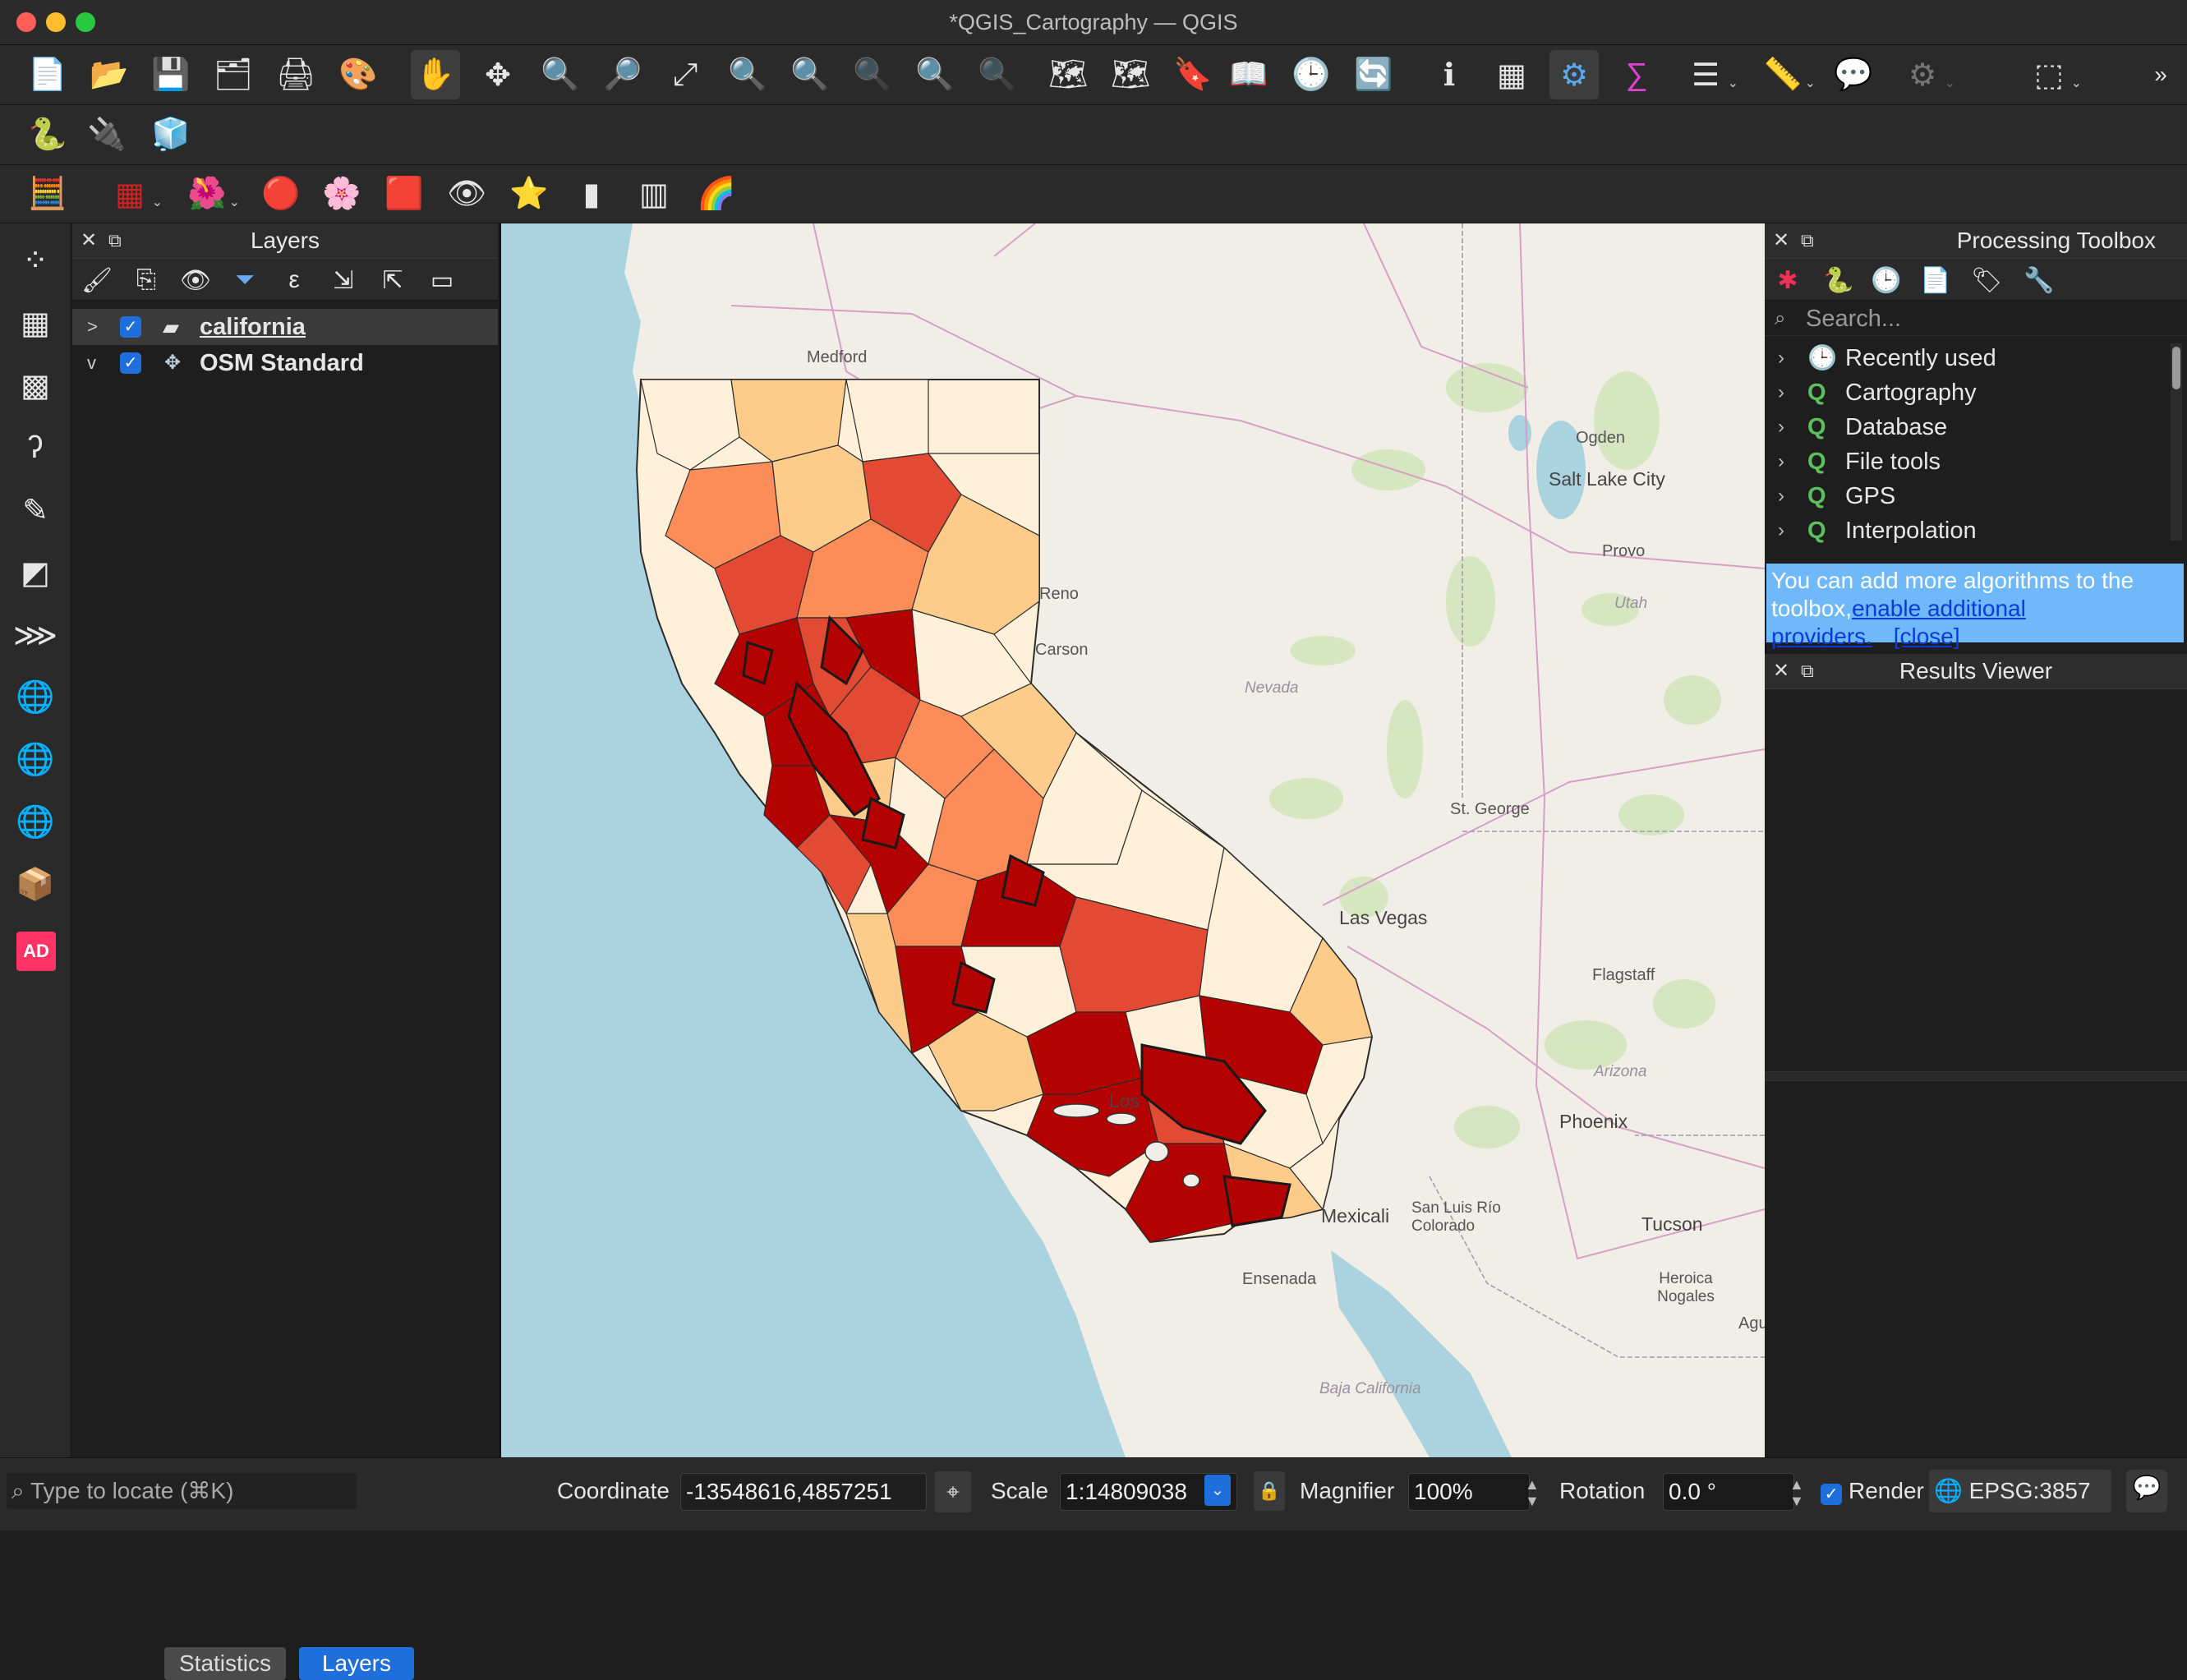 Image resolution: width=2187 pixels, height=1680 pixels. Describe the element at coordinates (91, 363) in the screenshot. I see `collapse-icon: v` at that location.